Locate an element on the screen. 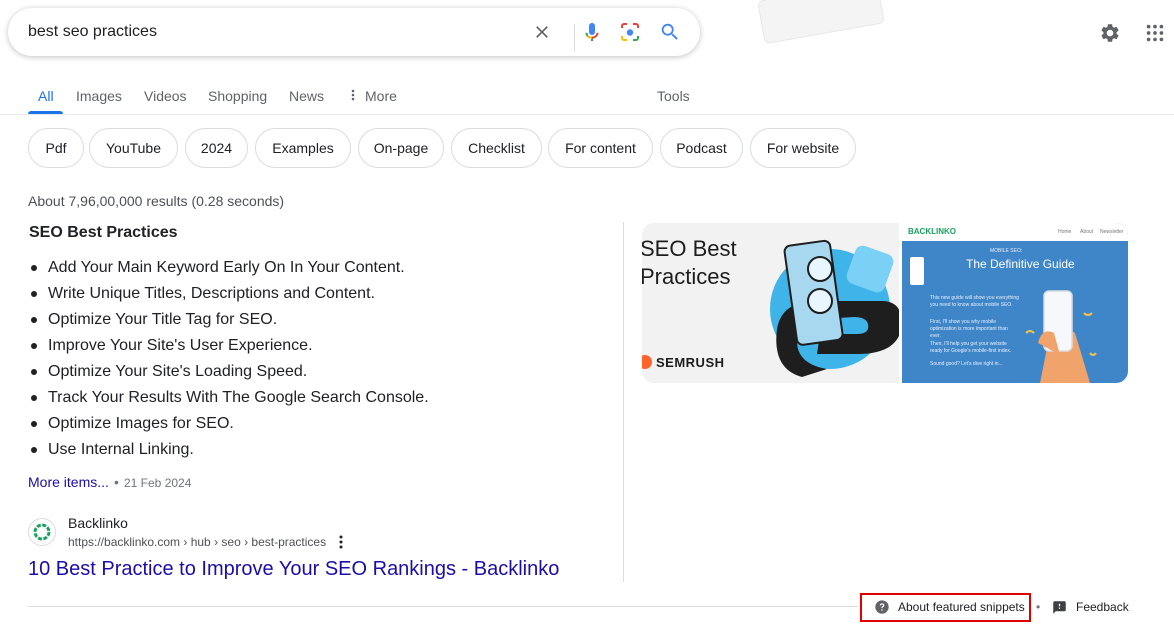 This screenshot has height=628, width=1174. semrush-logo-icon is located at coordinates (647, 362).